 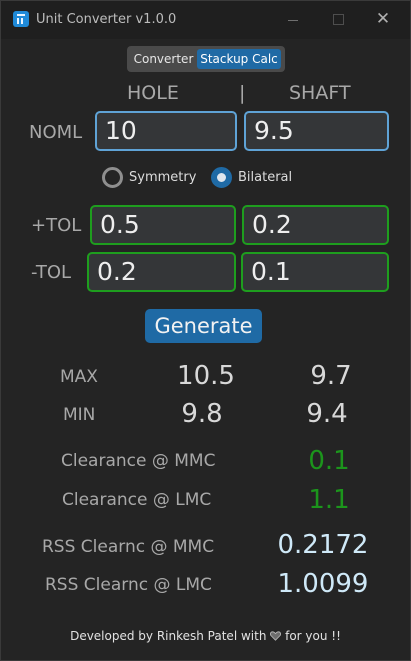 What do you see at coordinates (329, 461) in the screenshot?
I see `clearance-mmc-value: 0.1` at bounding box center [329, 461].